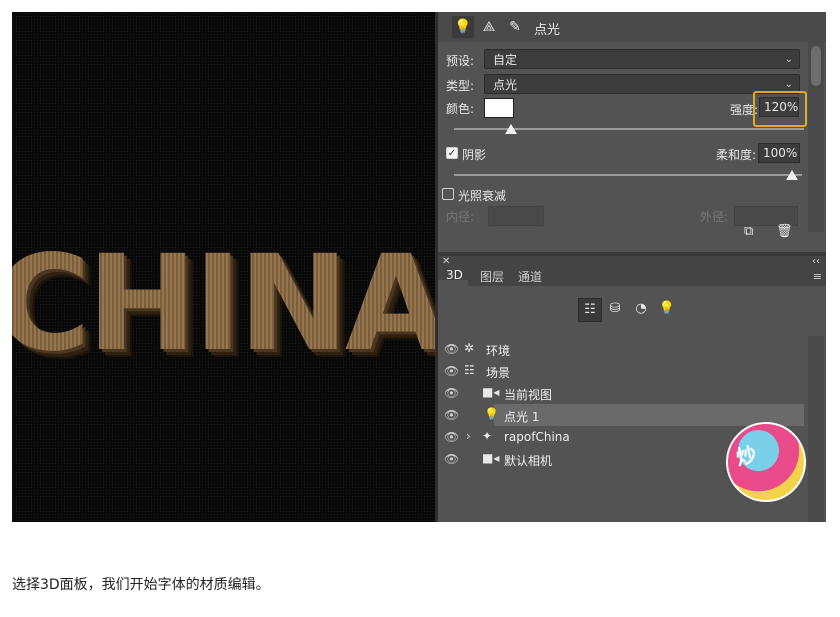 This screenshot has width=840, height=617. I want to click on type-value: 点光, so click(505, 85).